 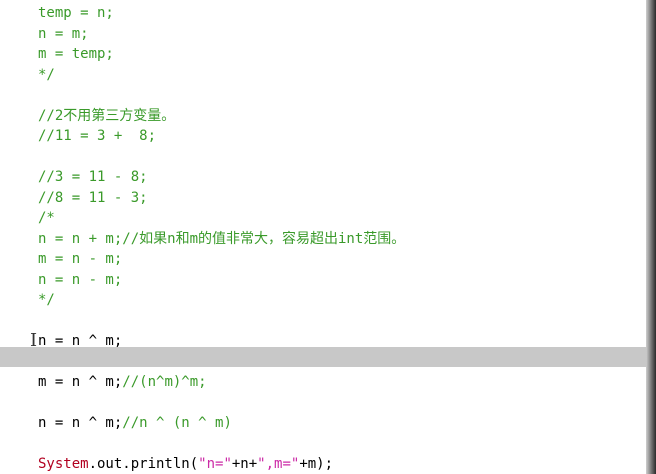 What do you see at coordinates (342, 13) in the screenshot?
I see `code-line: temp = n;` at bounding box center [342, 13].